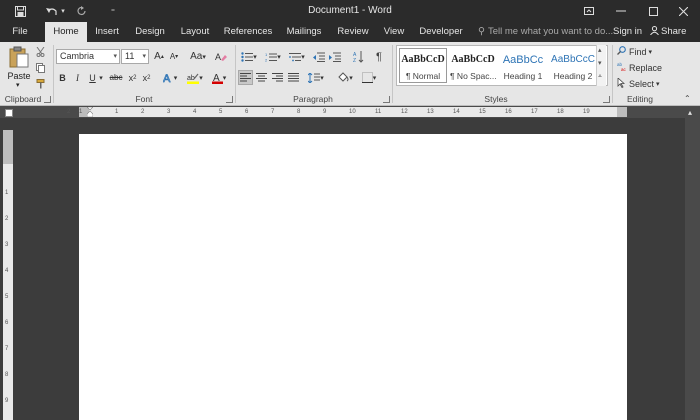 The width and height of the screenshot is (700, 420). I want to click on tab-home: Home, so click(66, 32).